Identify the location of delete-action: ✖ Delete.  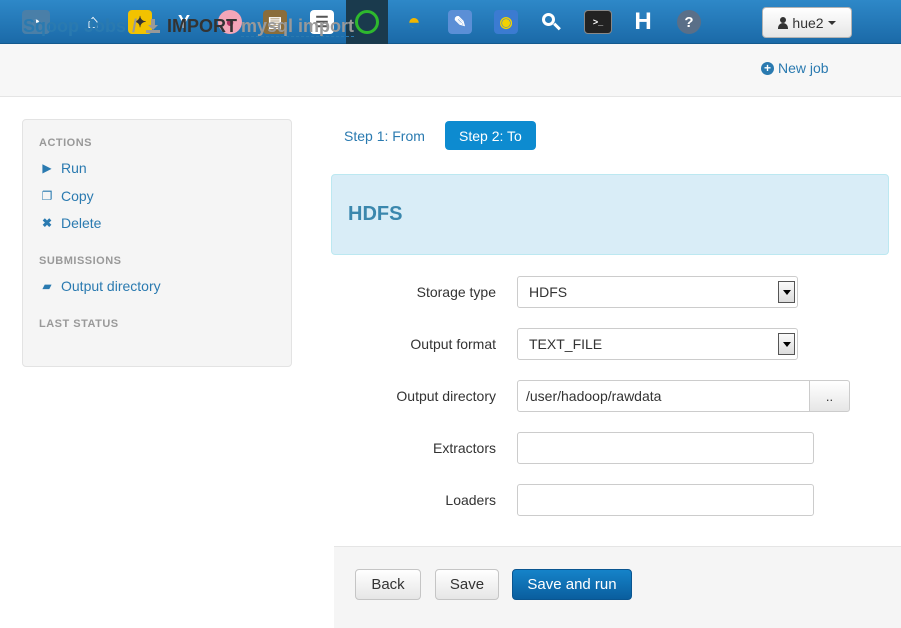
(70, 223).